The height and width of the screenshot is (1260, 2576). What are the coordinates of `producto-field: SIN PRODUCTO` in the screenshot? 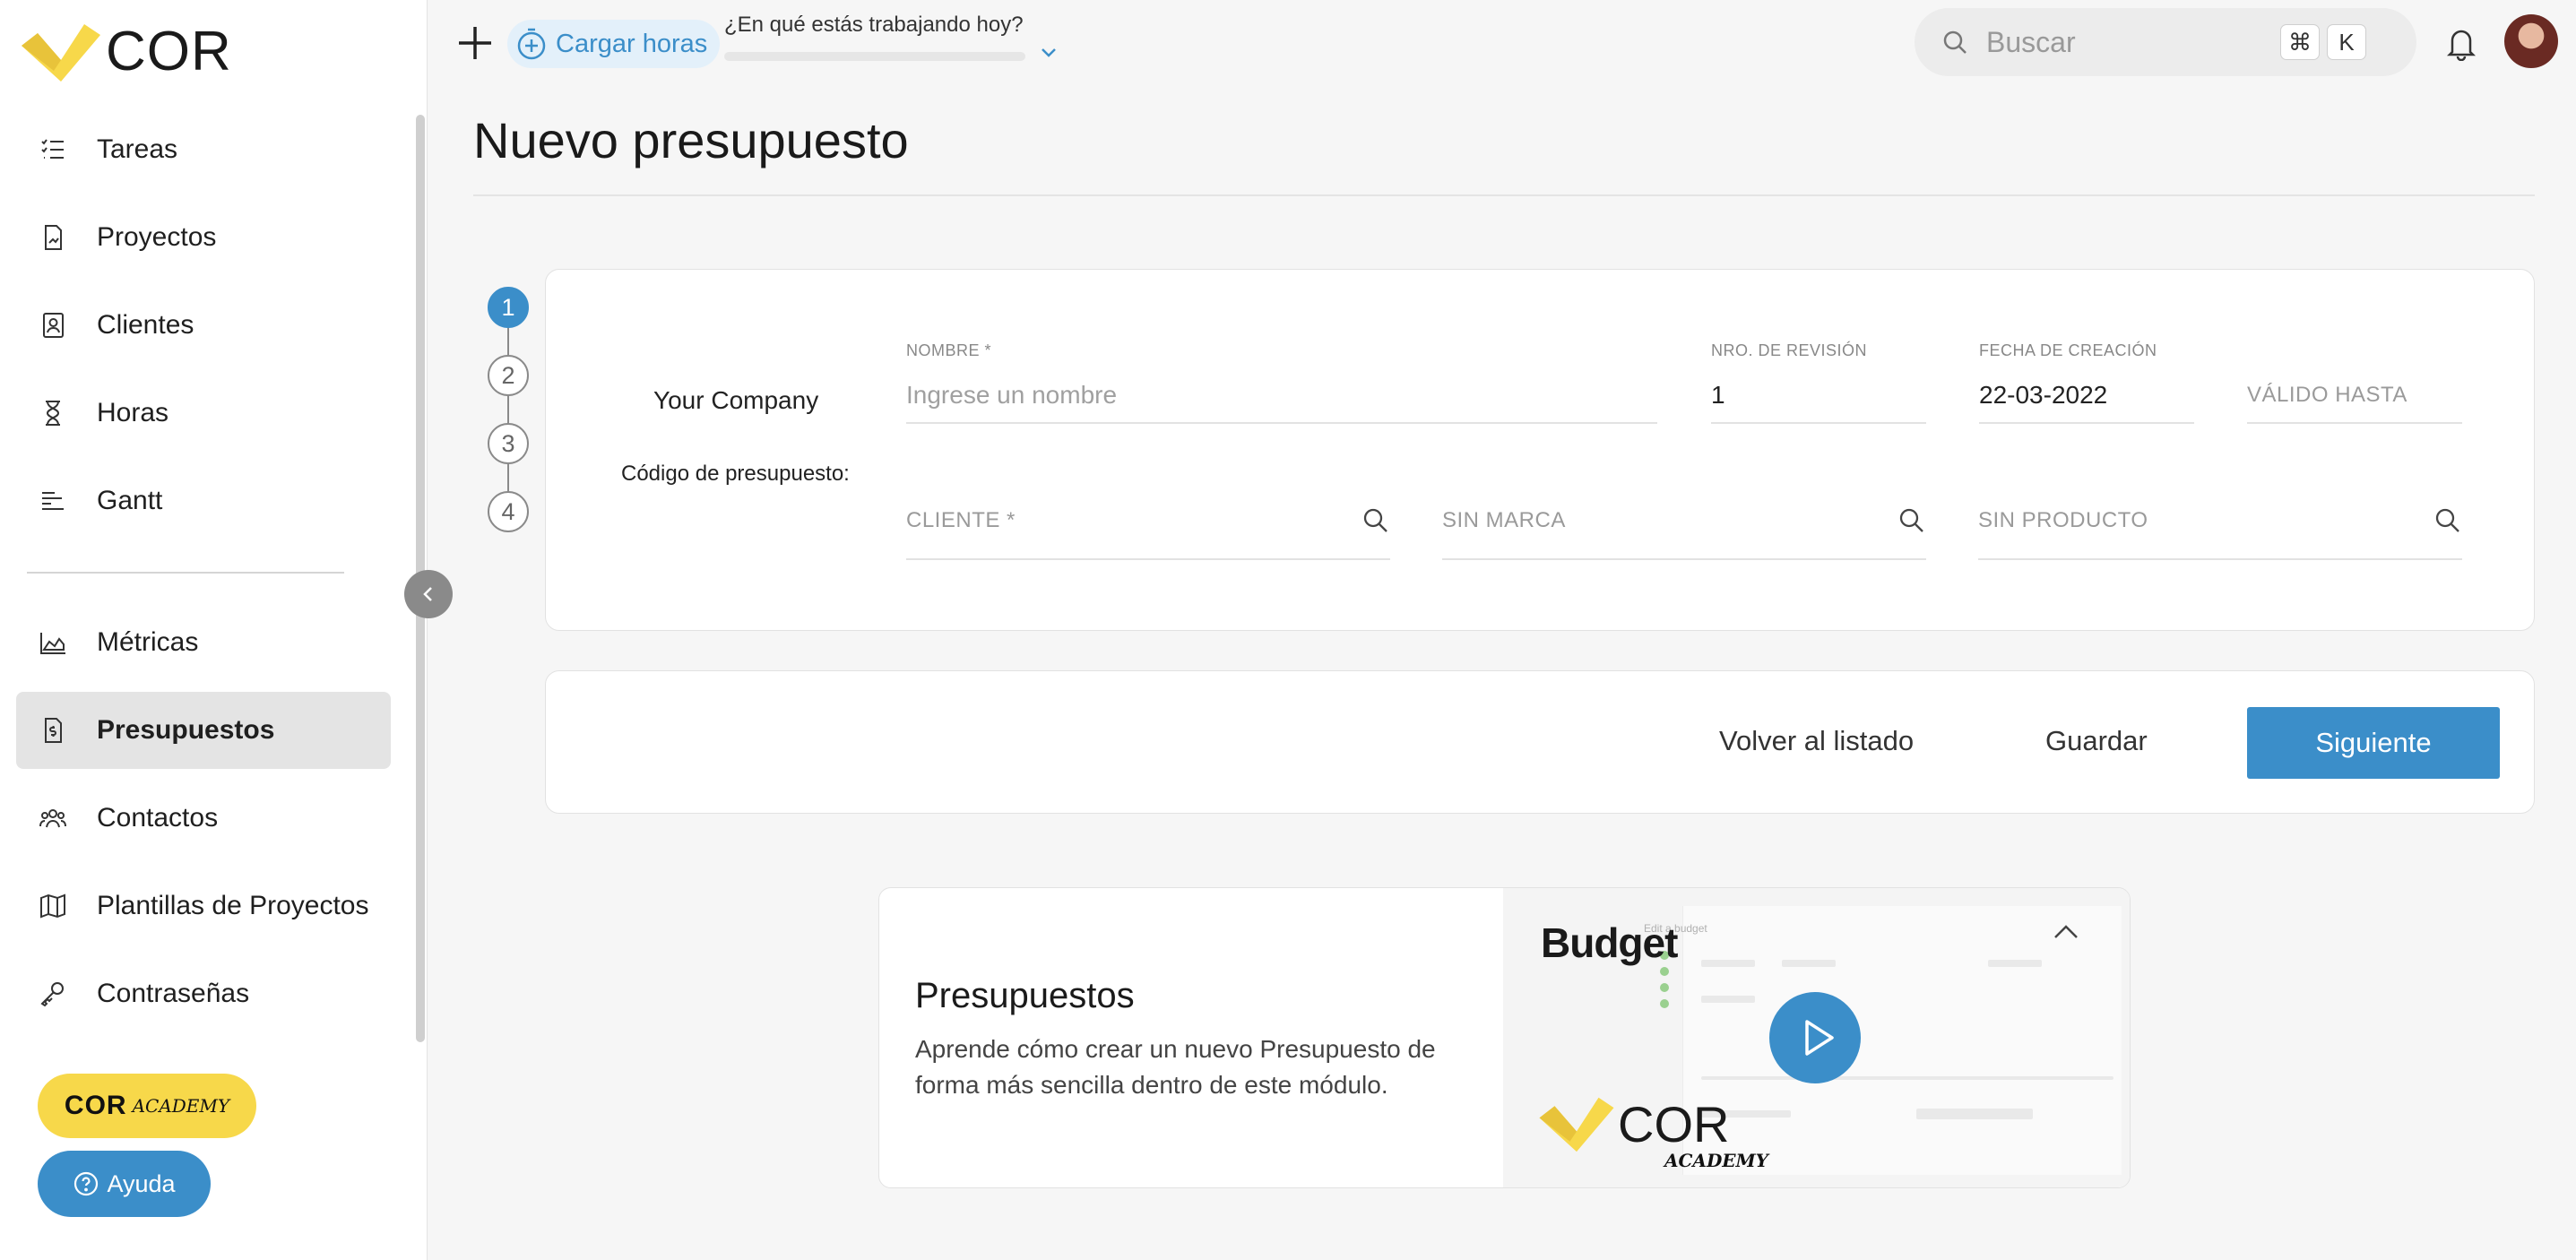 It's located at (2220, 527).